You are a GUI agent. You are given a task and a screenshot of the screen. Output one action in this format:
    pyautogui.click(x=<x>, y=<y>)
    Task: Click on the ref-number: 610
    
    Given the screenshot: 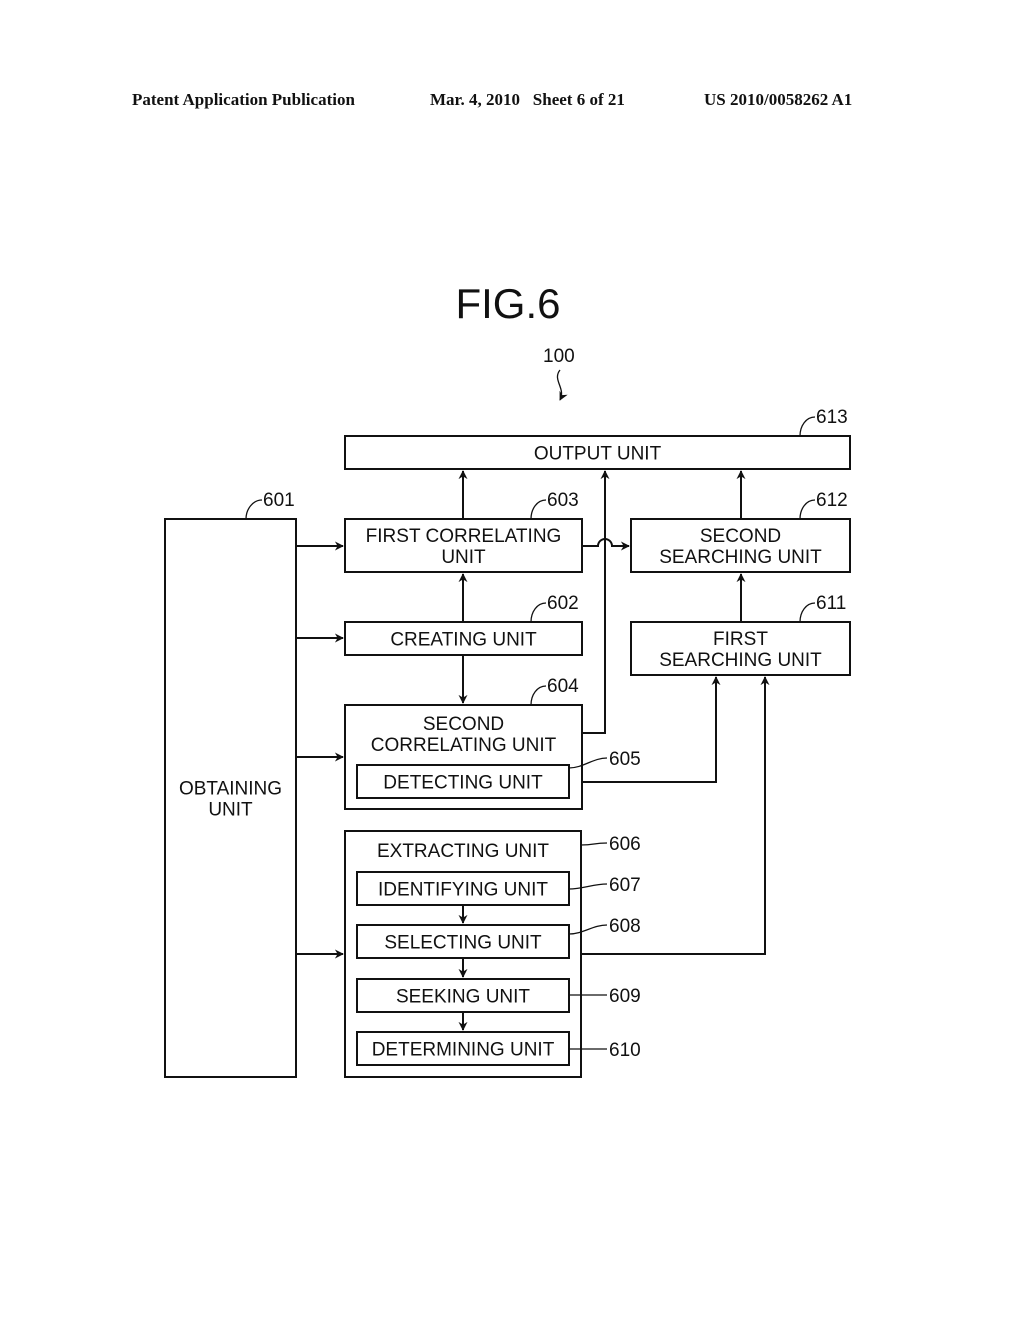 What is the action you would take?
    pyautogui.click(x=625, y=1050)
    